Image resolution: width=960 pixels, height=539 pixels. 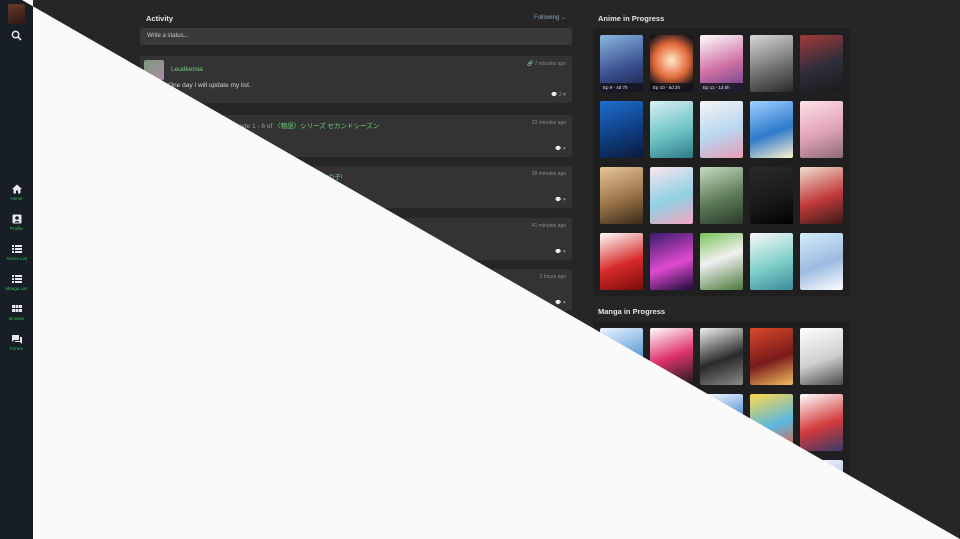 I want to click on activity-text: Anautica Watched episode 9 of ヒナまつり, so click(x=238, y=493).